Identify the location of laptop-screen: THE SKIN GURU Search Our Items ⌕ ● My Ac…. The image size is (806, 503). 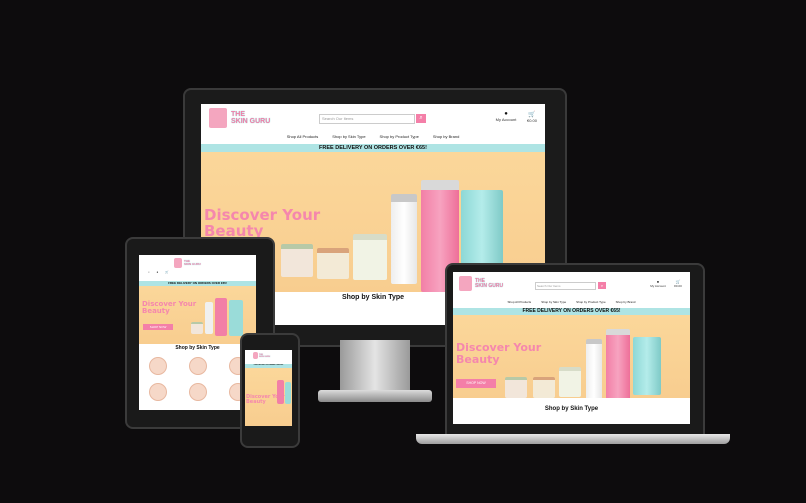
(571, 348).